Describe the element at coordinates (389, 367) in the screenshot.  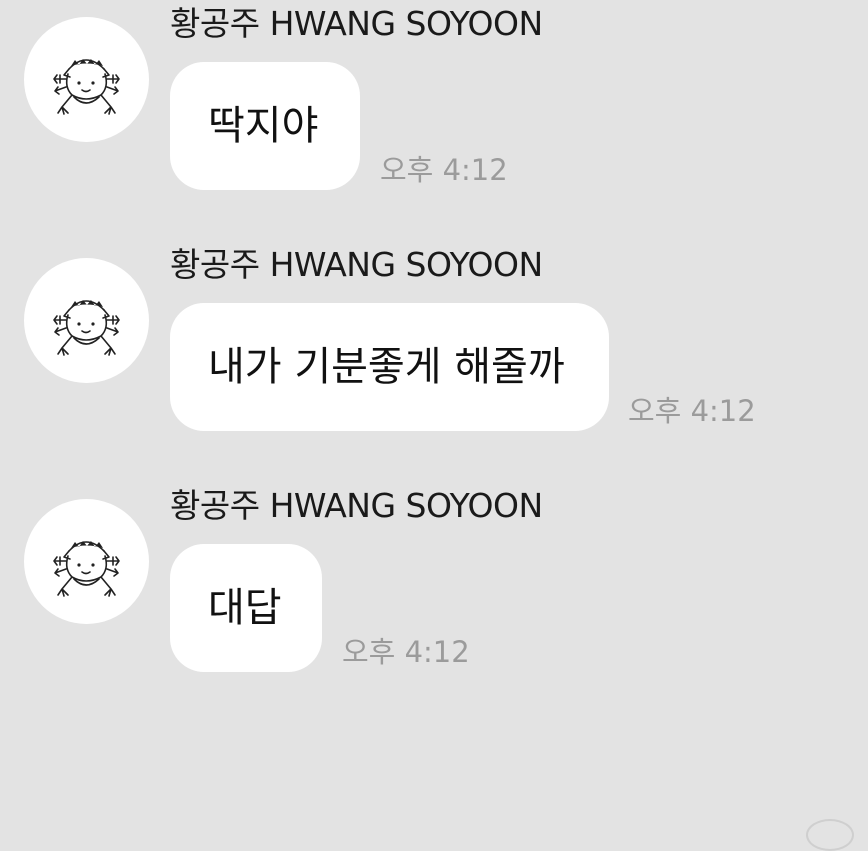
I see `message-bubble: 내가 기분좋게 해줄까` at that location.